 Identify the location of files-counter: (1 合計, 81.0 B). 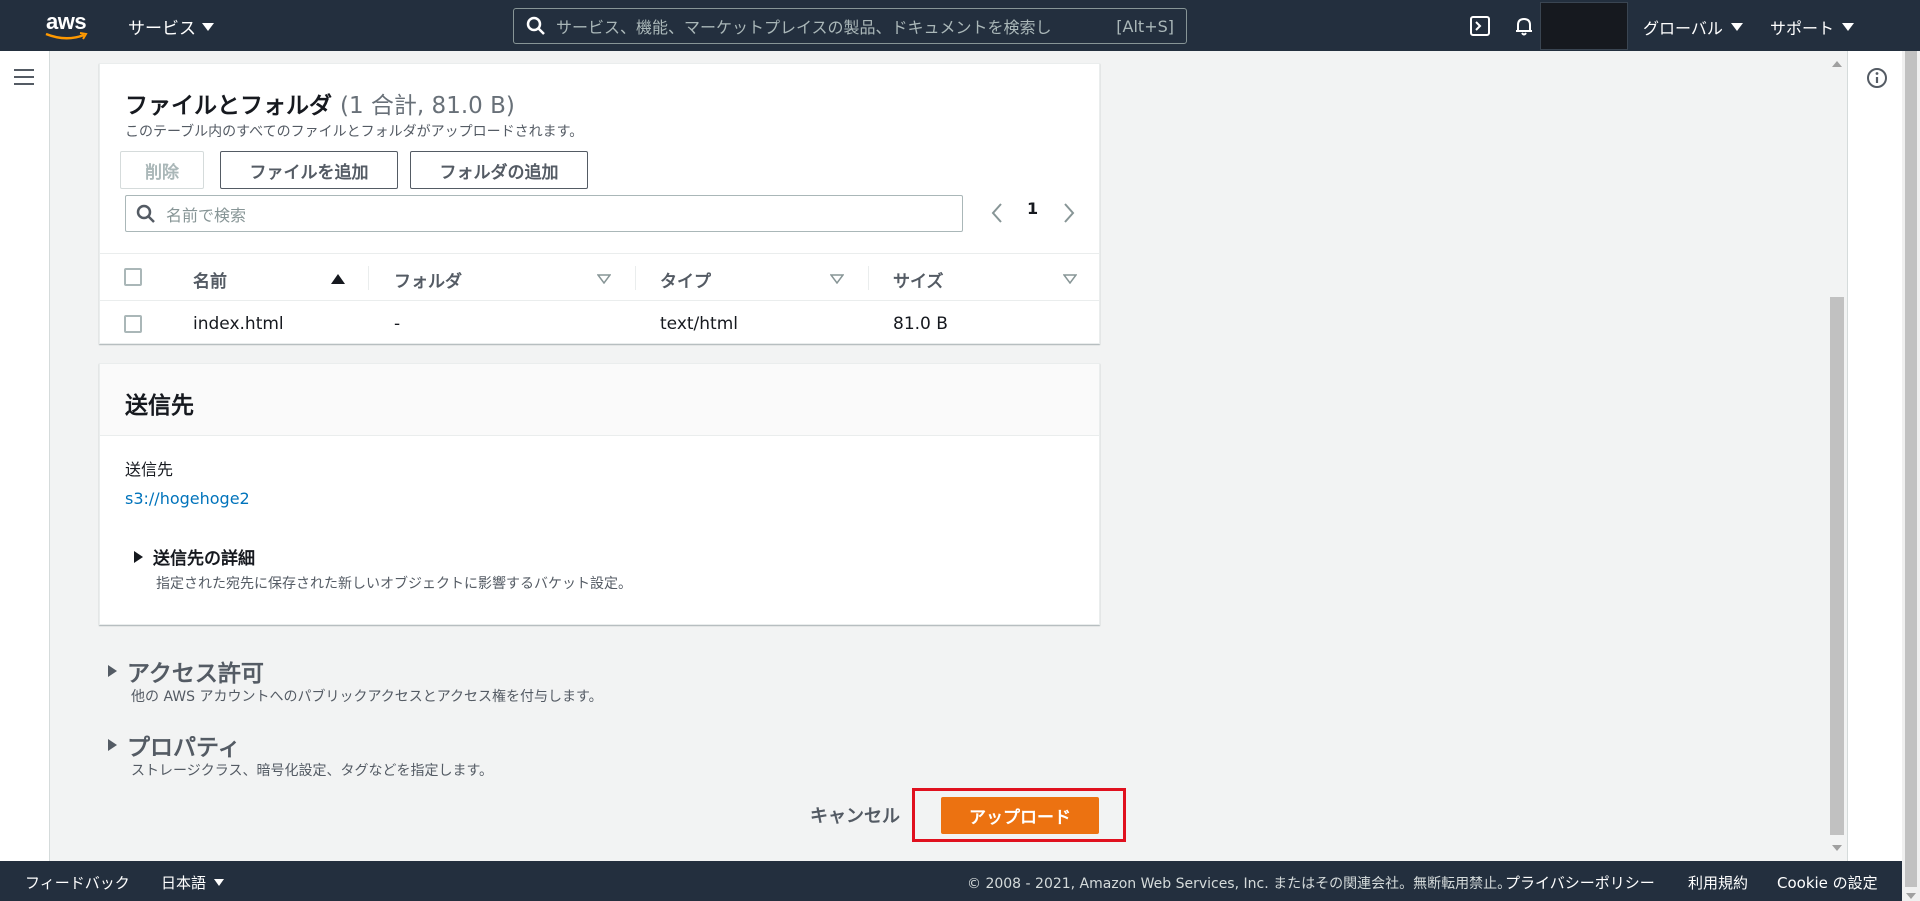
(427, 106).